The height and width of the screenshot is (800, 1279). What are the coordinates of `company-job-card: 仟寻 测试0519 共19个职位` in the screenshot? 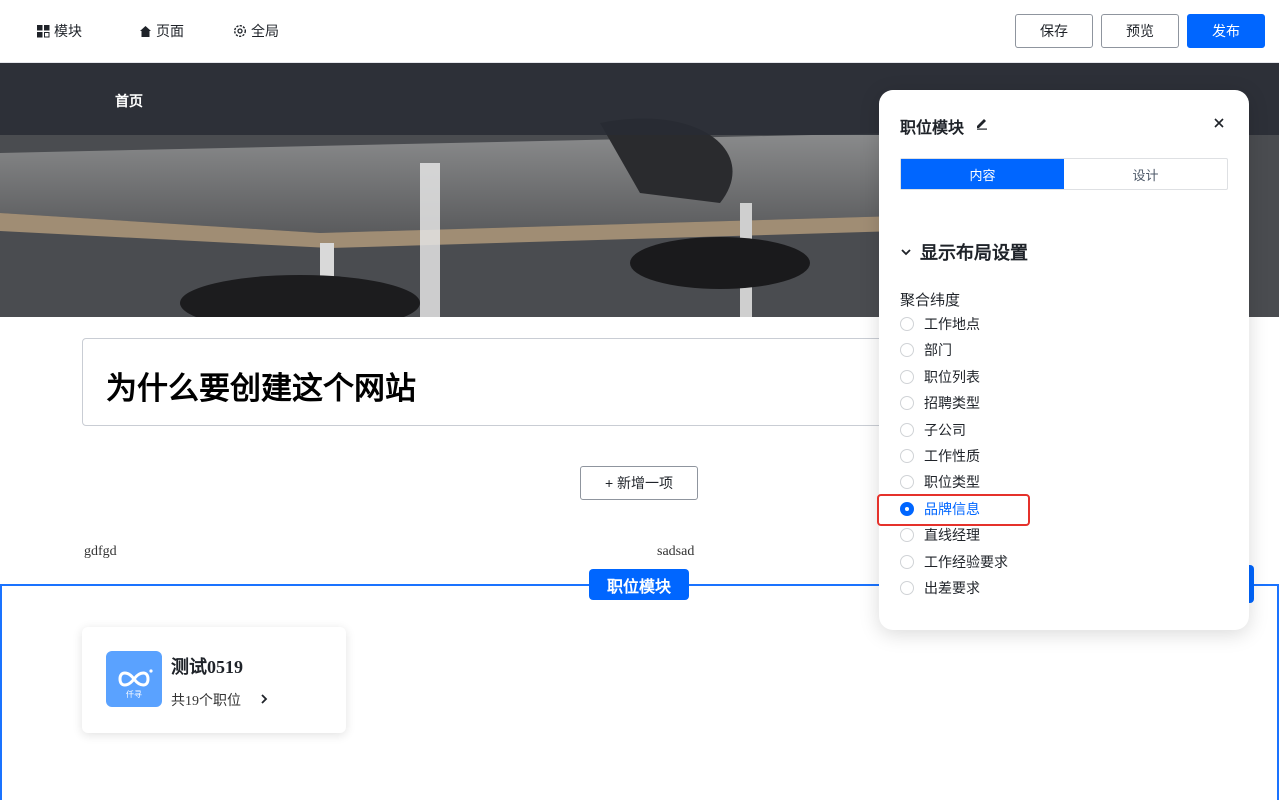 It's located at (214, 680).